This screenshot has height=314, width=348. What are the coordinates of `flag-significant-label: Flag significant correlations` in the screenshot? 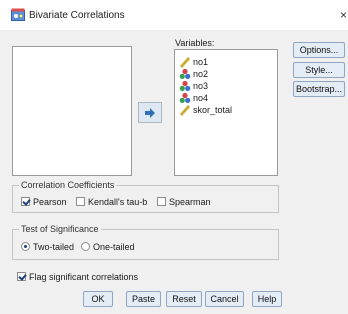 It's located at (84, 277).